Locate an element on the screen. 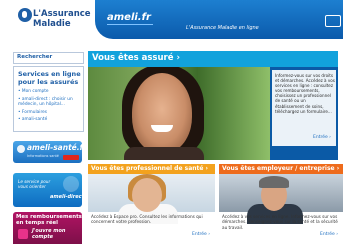 The height and width of the screenshot is (244, 343). professionnel-sante-photo is located at coordinates (151, 199).